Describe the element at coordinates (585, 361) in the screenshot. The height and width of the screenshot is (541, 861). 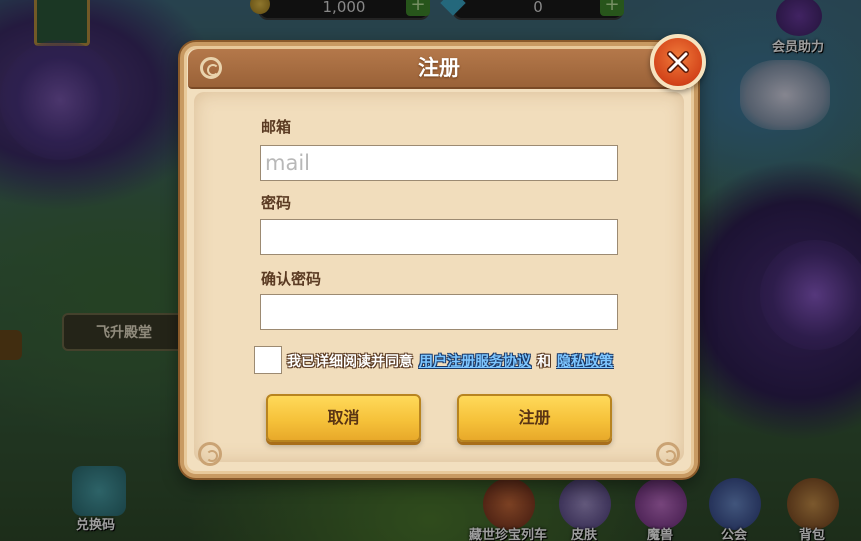
I see `privacy-link: 隐私政策` at that location.